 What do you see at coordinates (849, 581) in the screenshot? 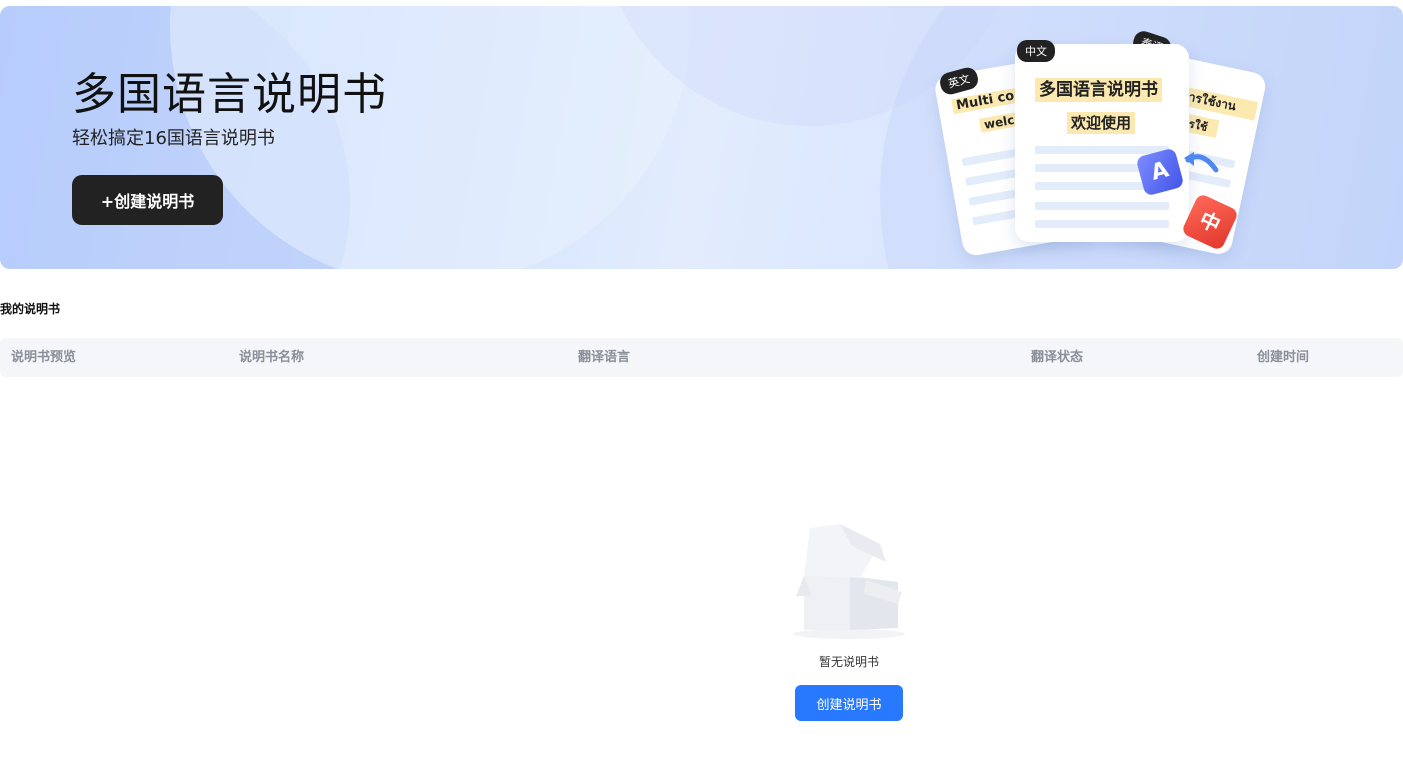
I see `empty-box-icon` at bounding box center [849, 581].